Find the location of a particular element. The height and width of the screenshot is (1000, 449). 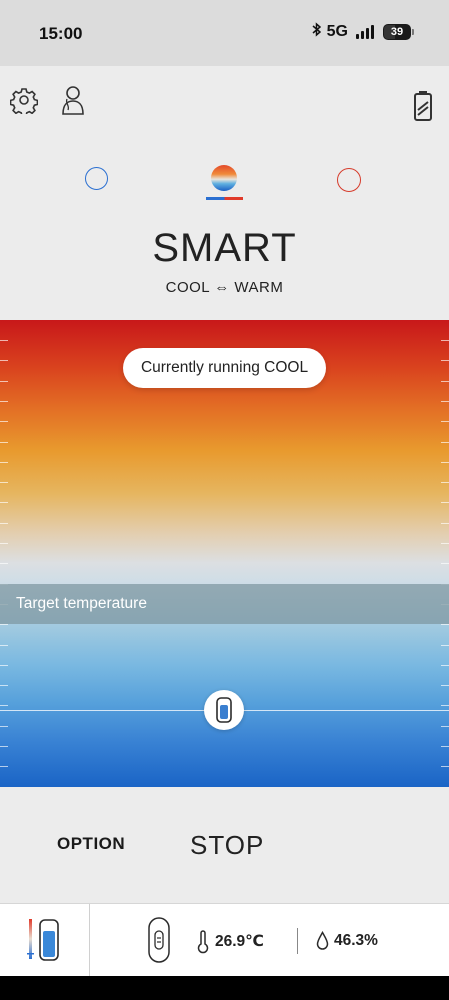

slider-handle is located at coordinates (224, 710).